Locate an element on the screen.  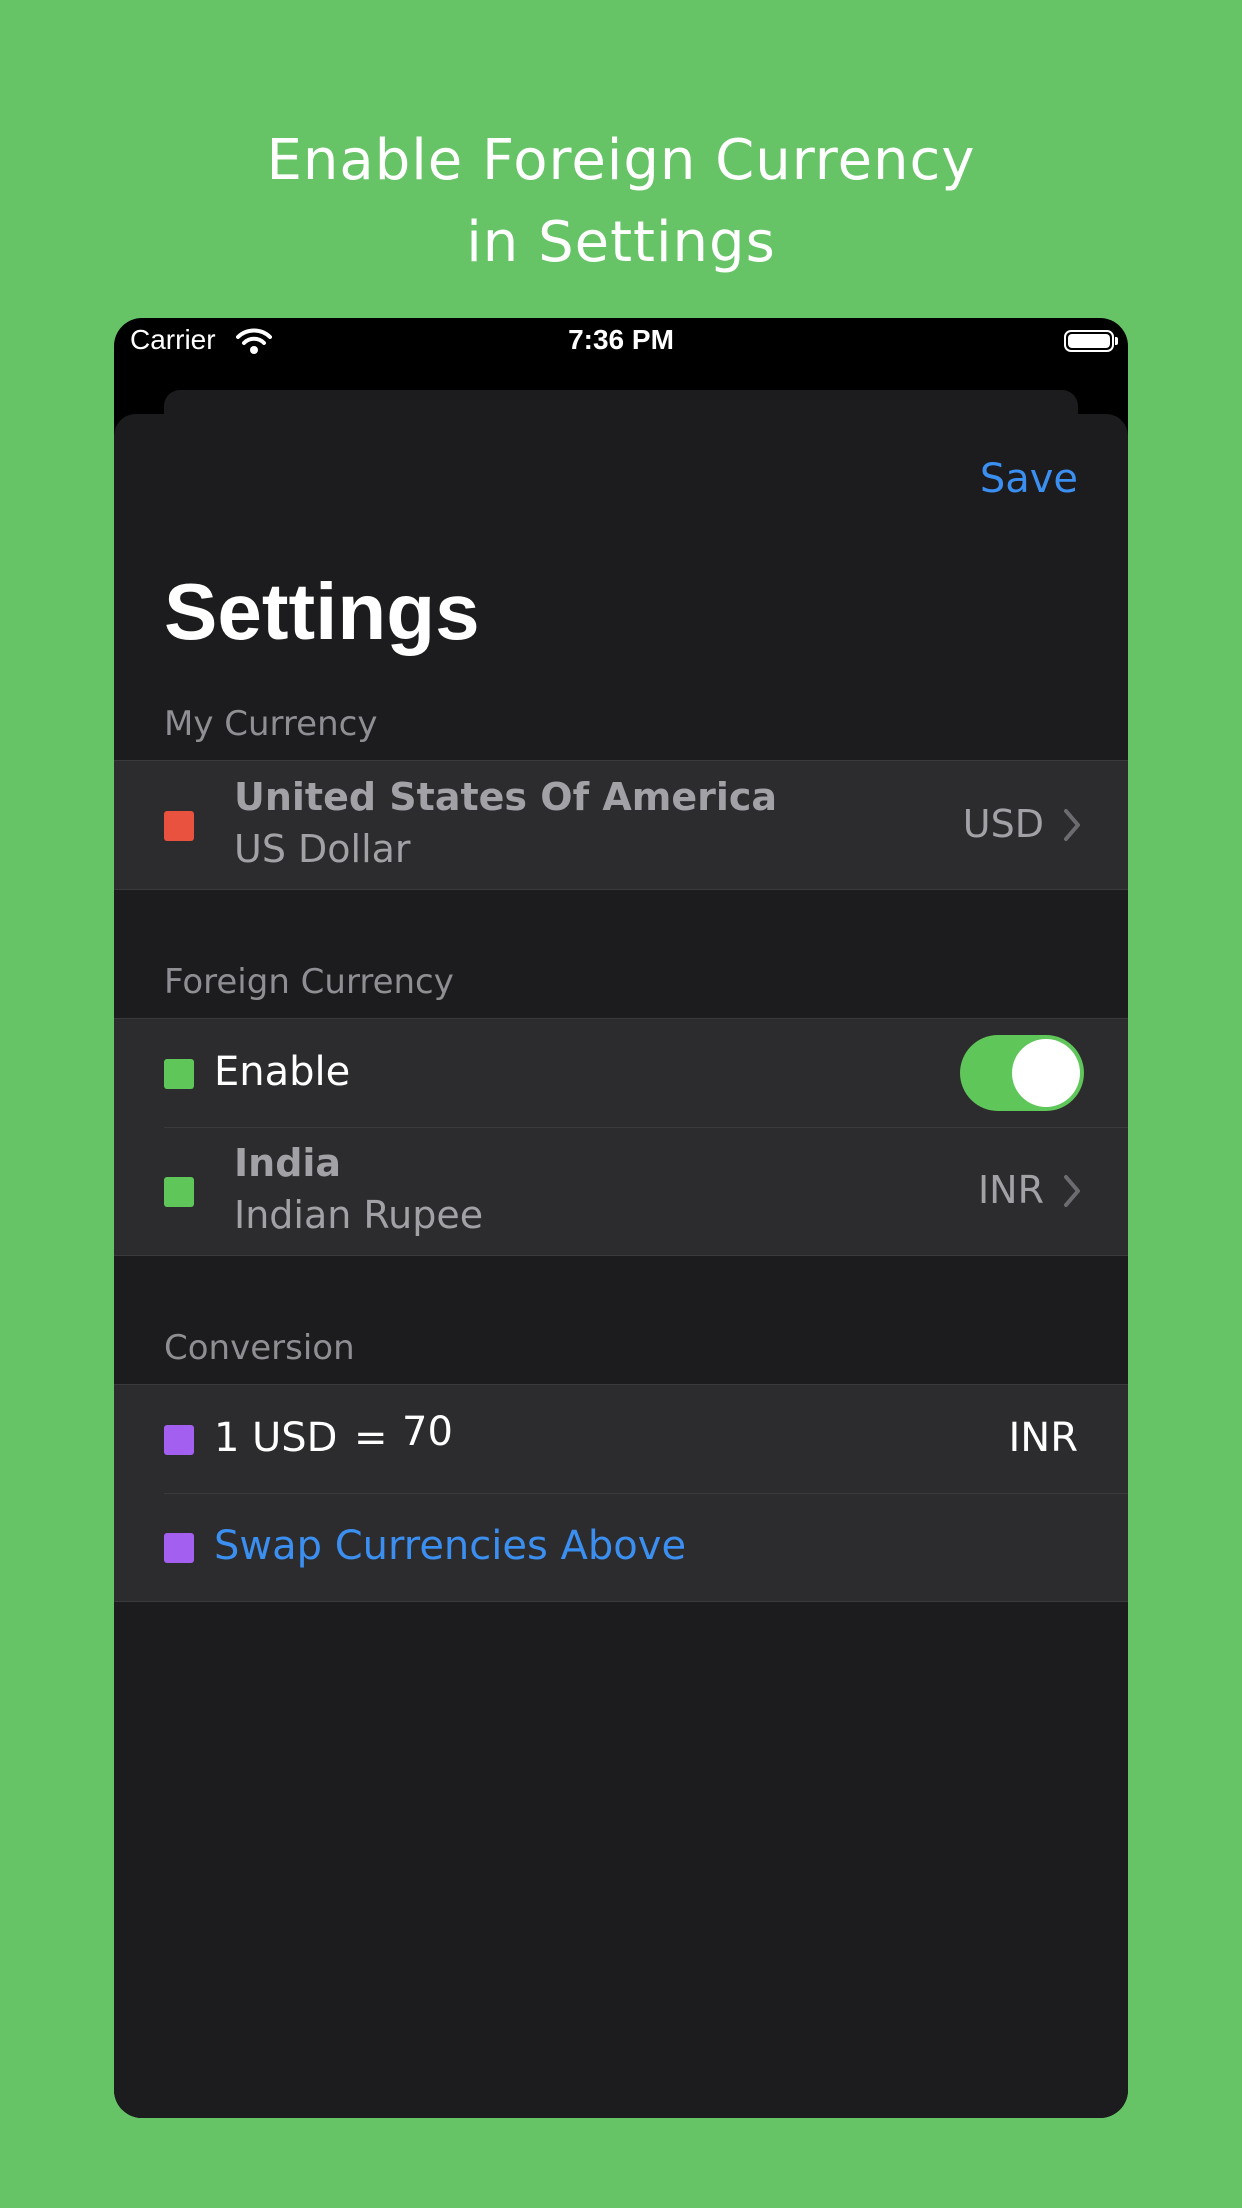
foreign-currency-row: India Indian Rupee INR is located at coordinates (621, 1191).